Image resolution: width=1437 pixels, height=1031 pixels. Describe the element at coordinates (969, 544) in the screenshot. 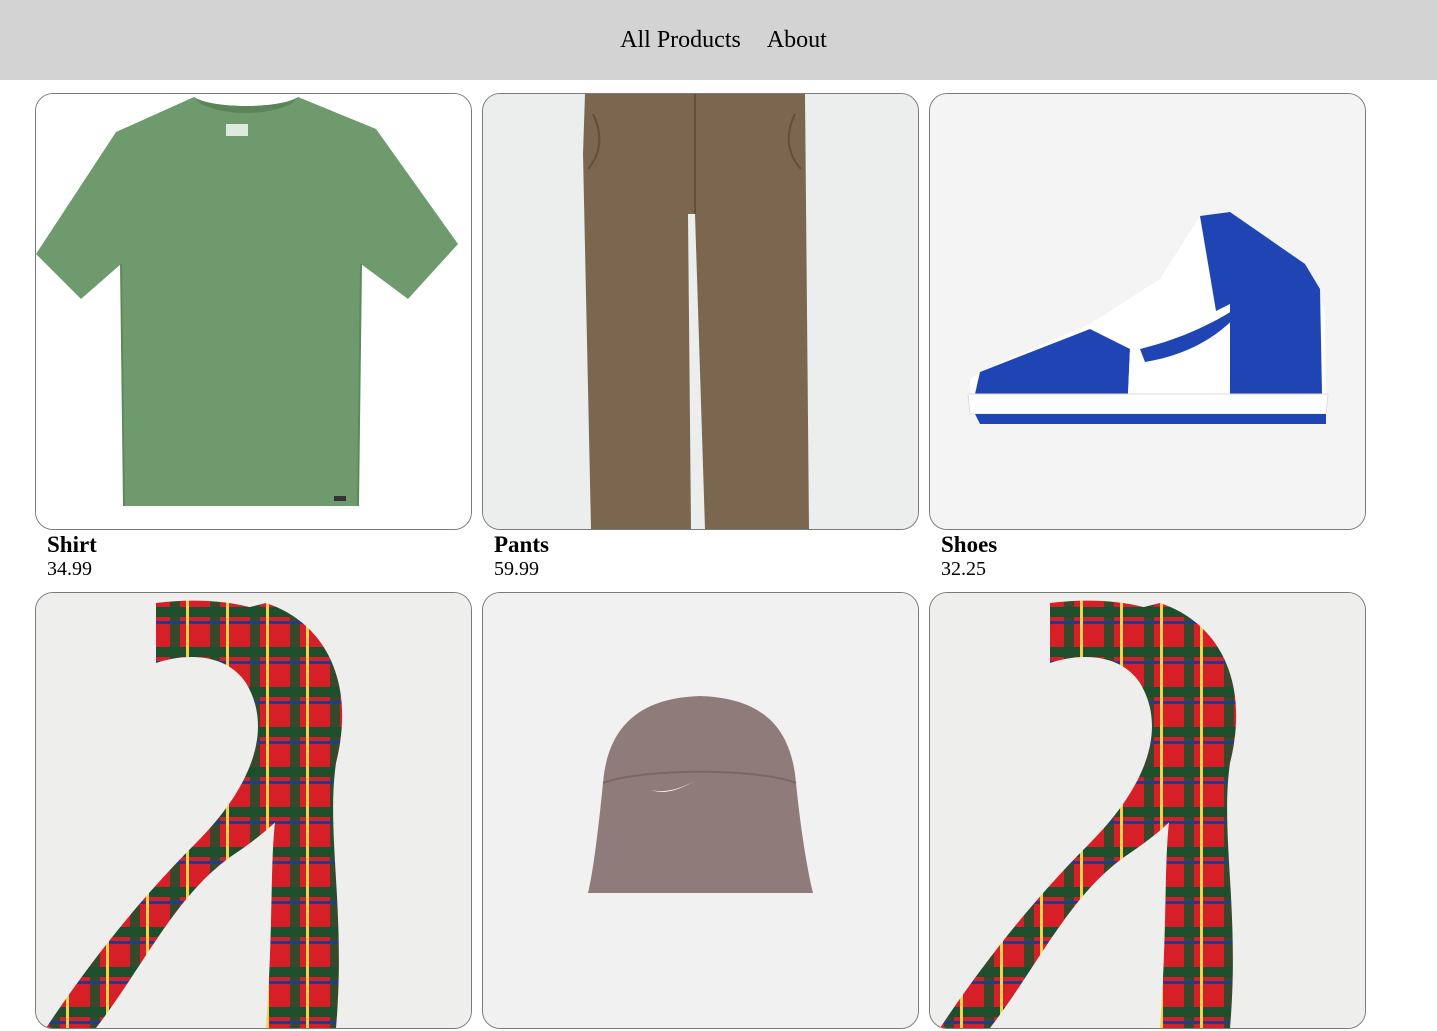

I see `product-name: Shoes` at that location.